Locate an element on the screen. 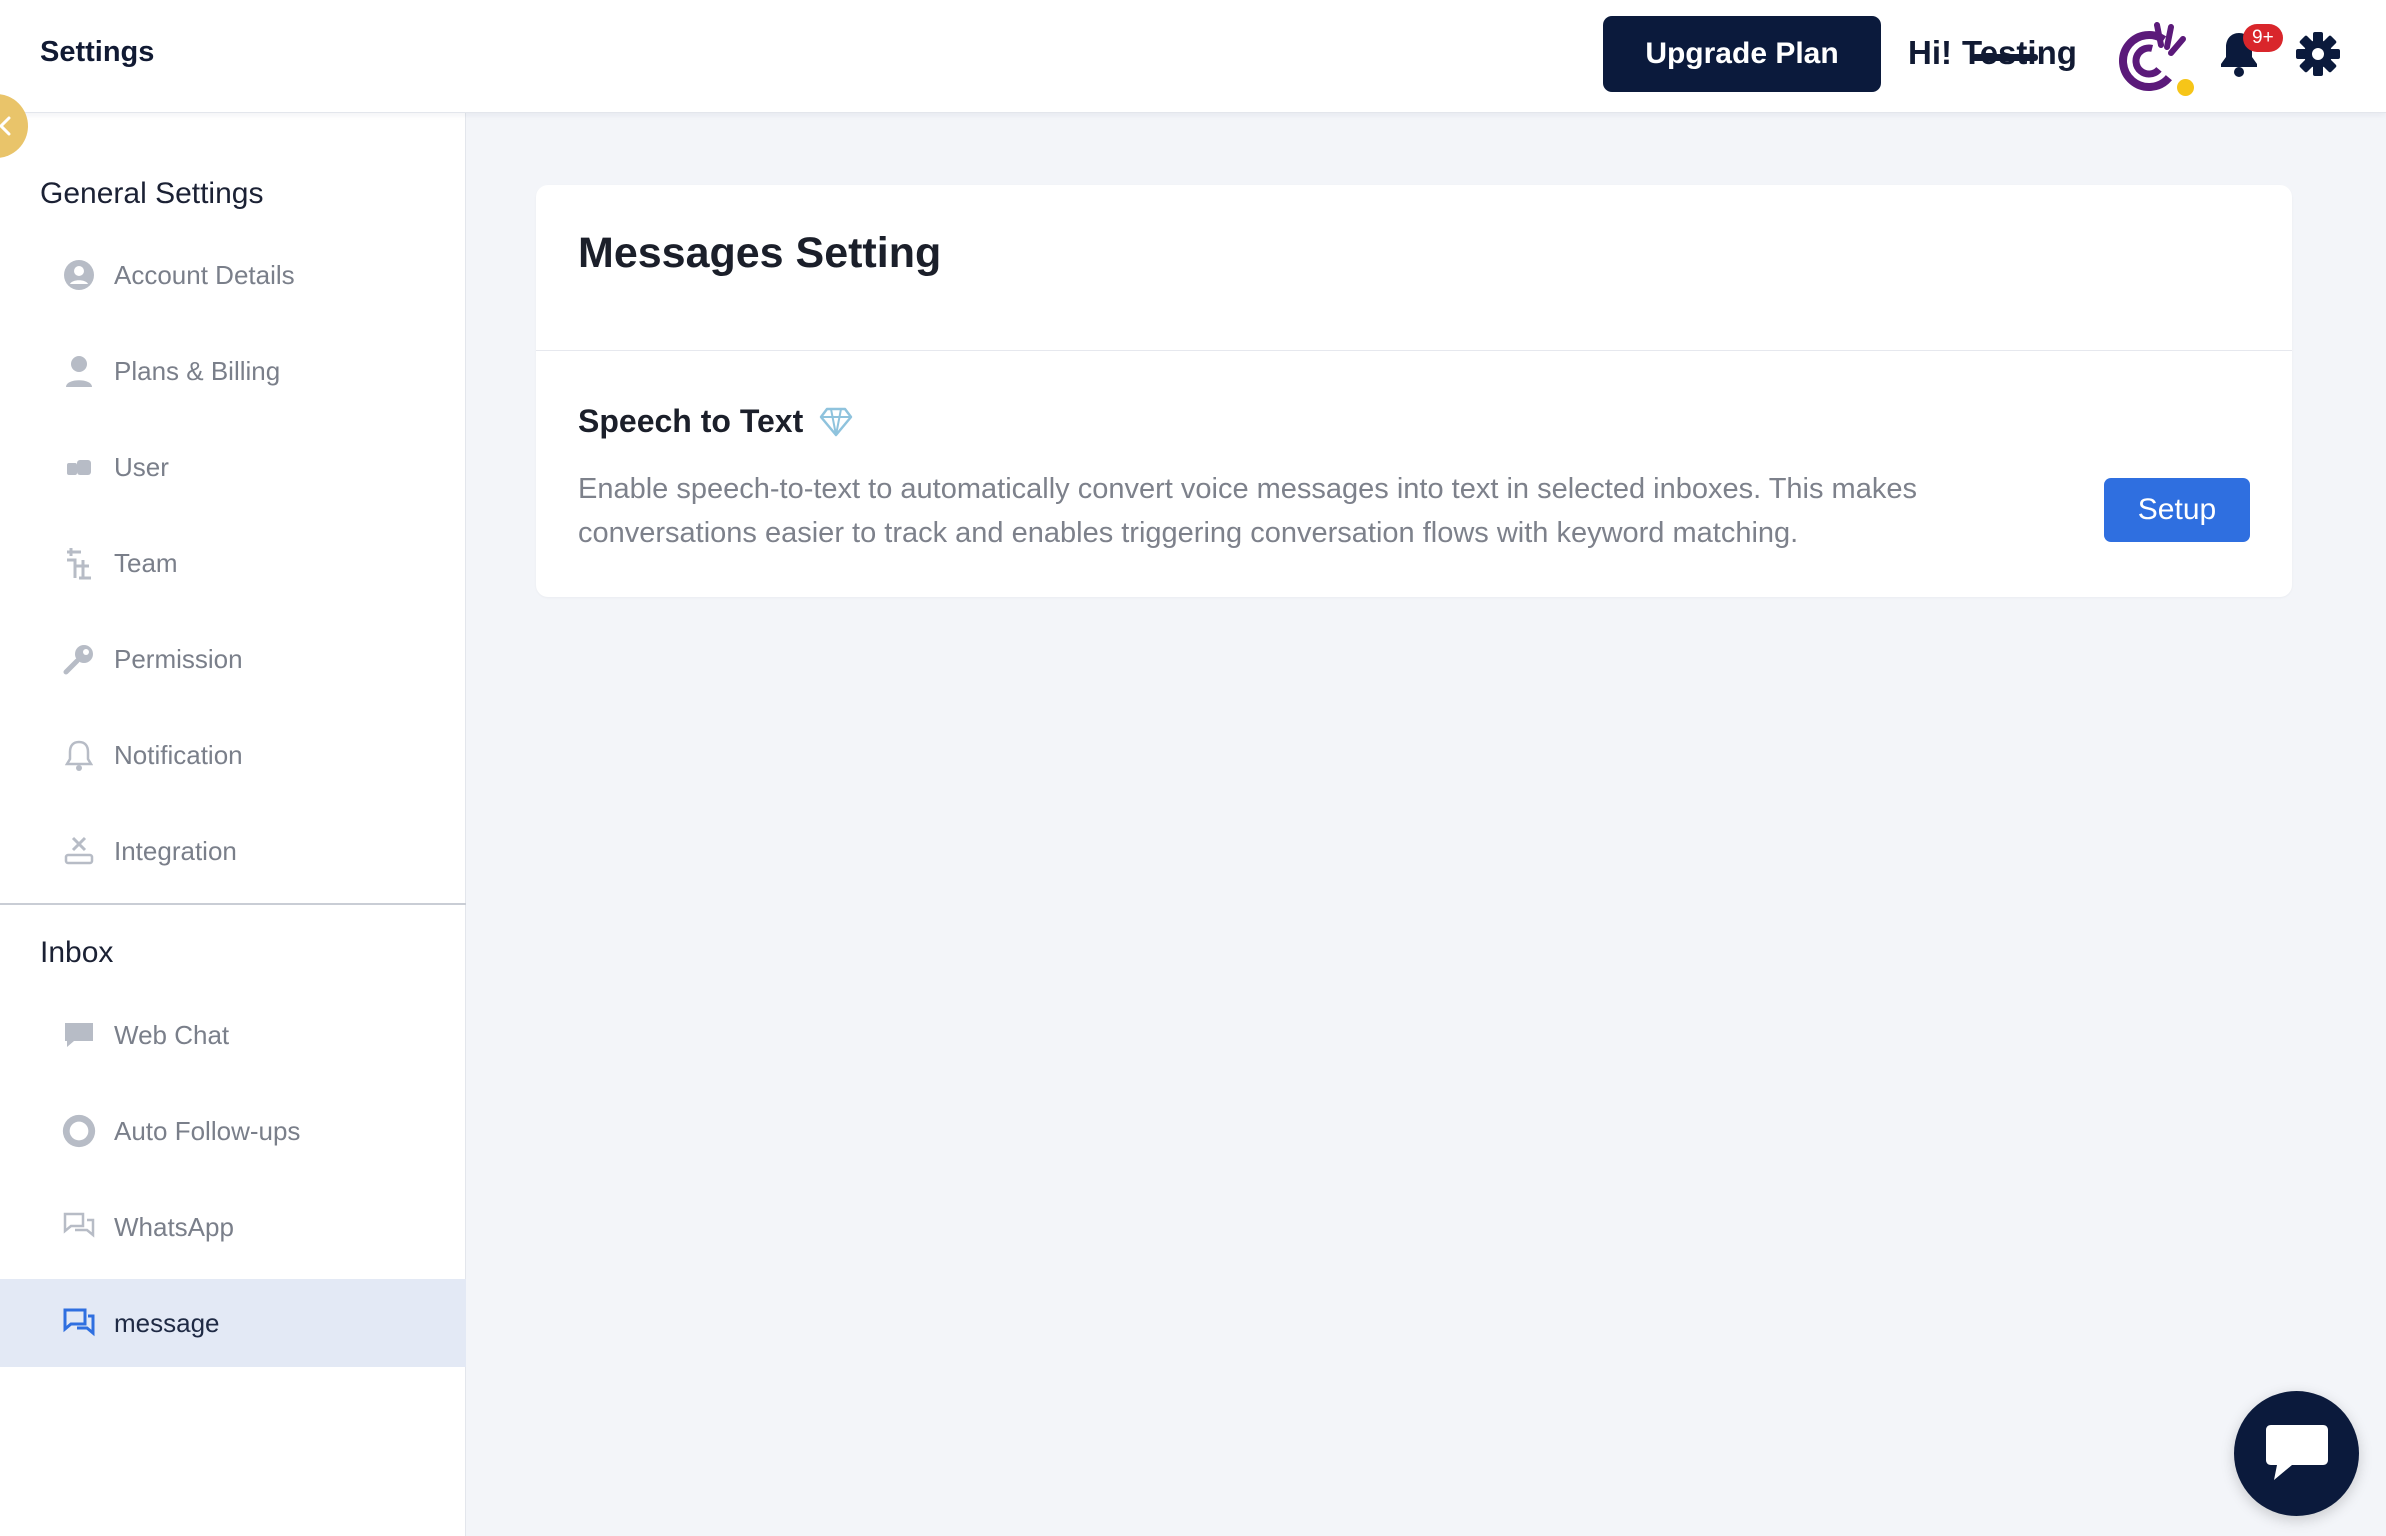  user-greeting: Hi! Testing is located at coordinates (1992, 53).